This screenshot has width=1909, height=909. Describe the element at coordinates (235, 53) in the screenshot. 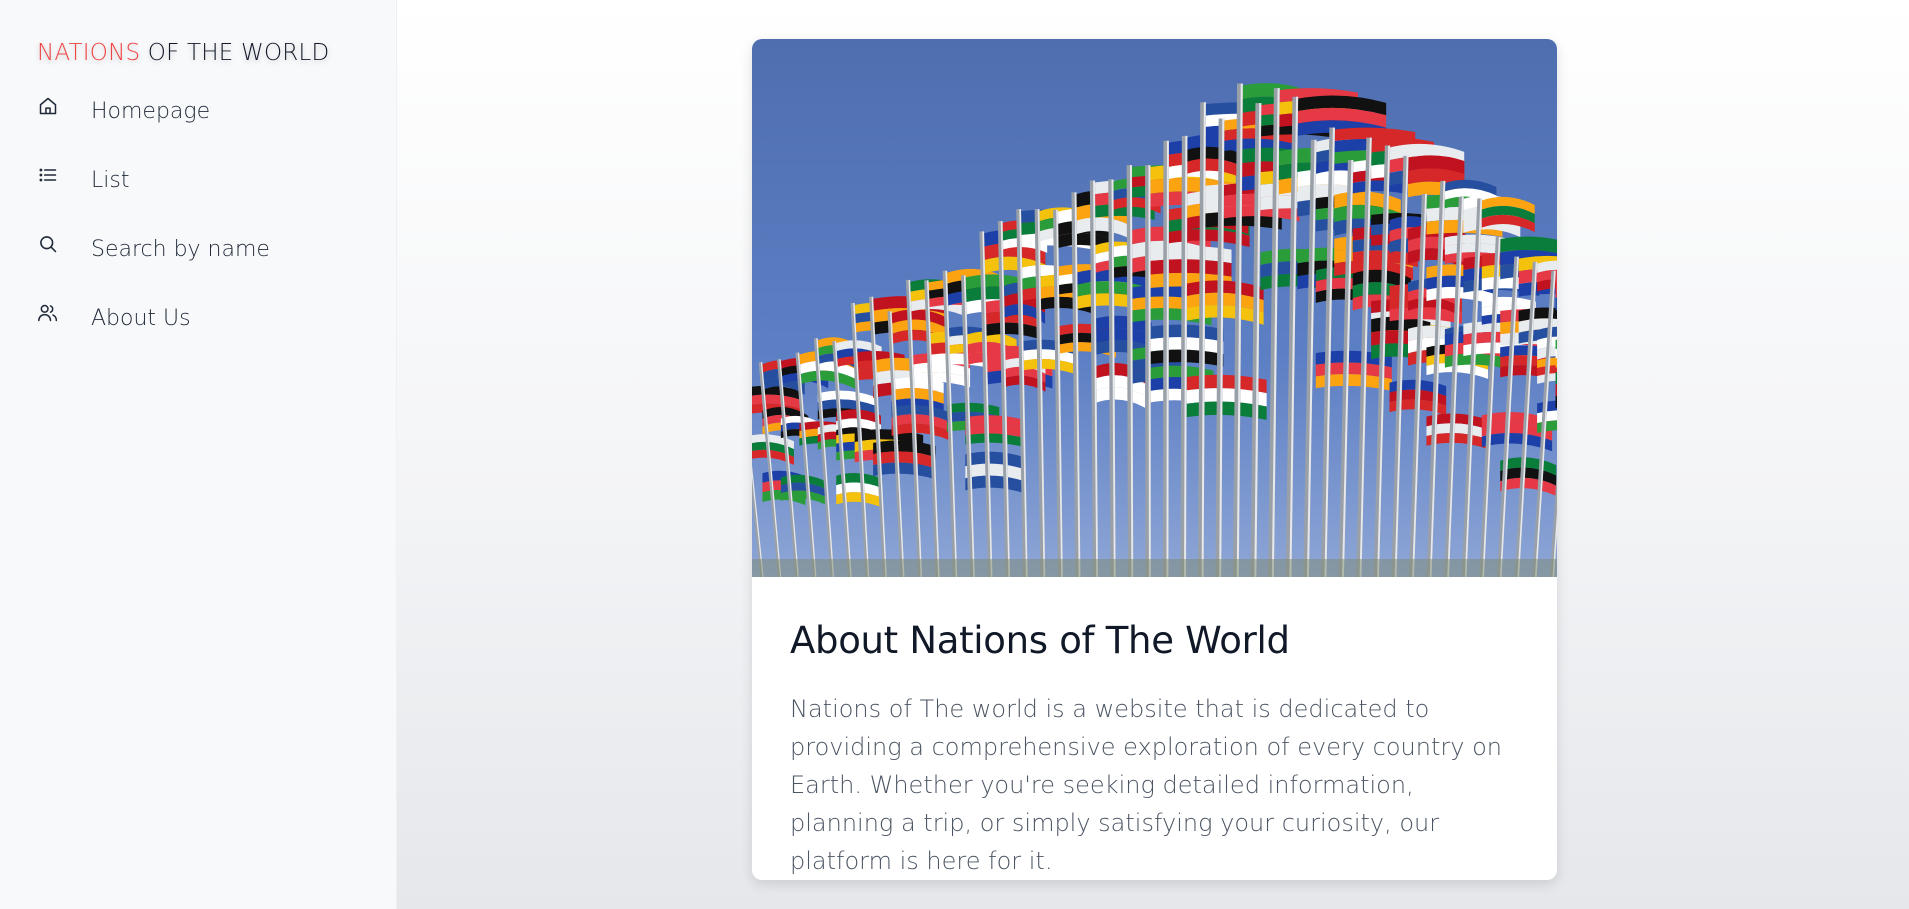

I see `brand-rest: OF THE WORLD` at that location.